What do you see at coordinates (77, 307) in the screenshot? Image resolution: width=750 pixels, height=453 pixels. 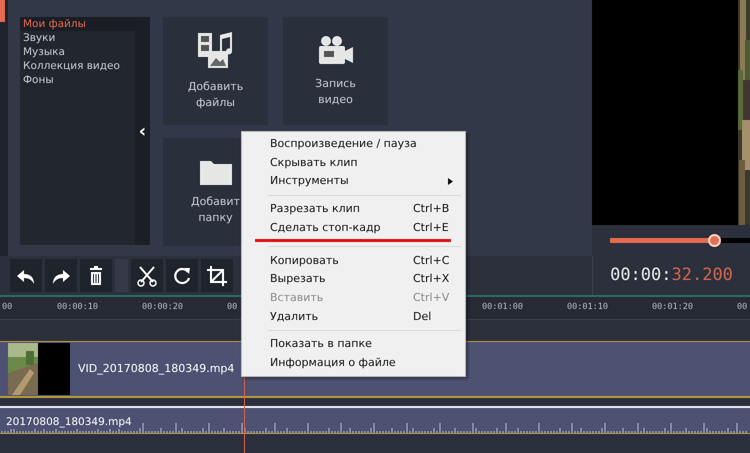 I see `ruler-label: 00:00:10` at bounding box center [77, 307].